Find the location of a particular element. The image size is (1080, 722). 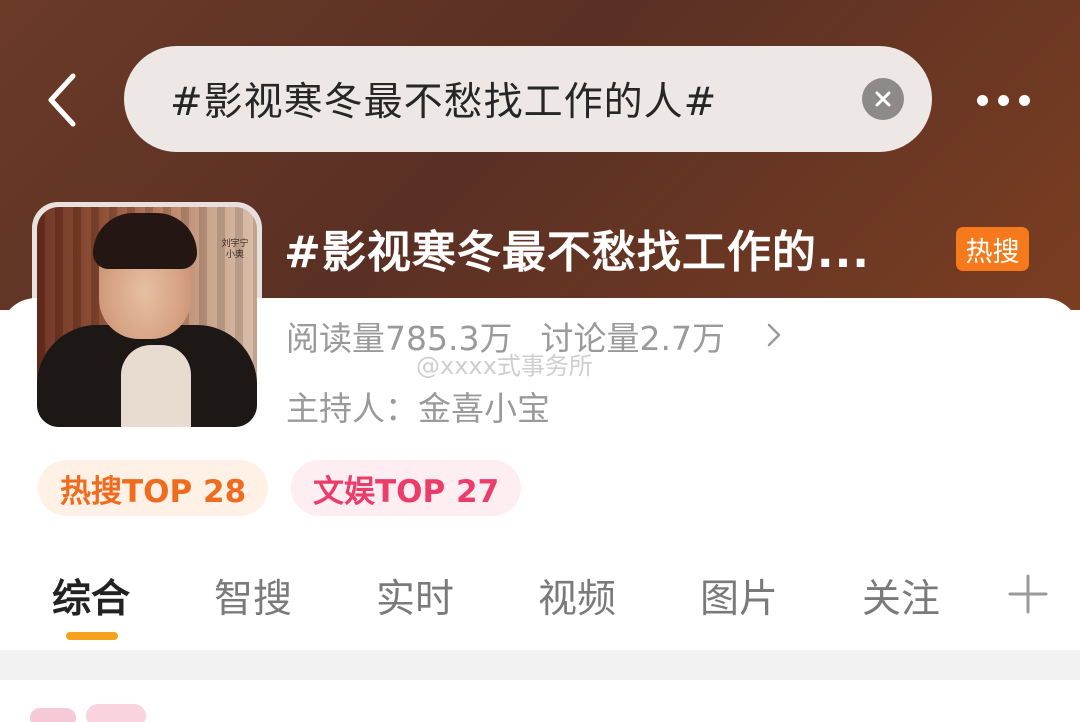

clear-search-button is located at coordinates (883, 99).